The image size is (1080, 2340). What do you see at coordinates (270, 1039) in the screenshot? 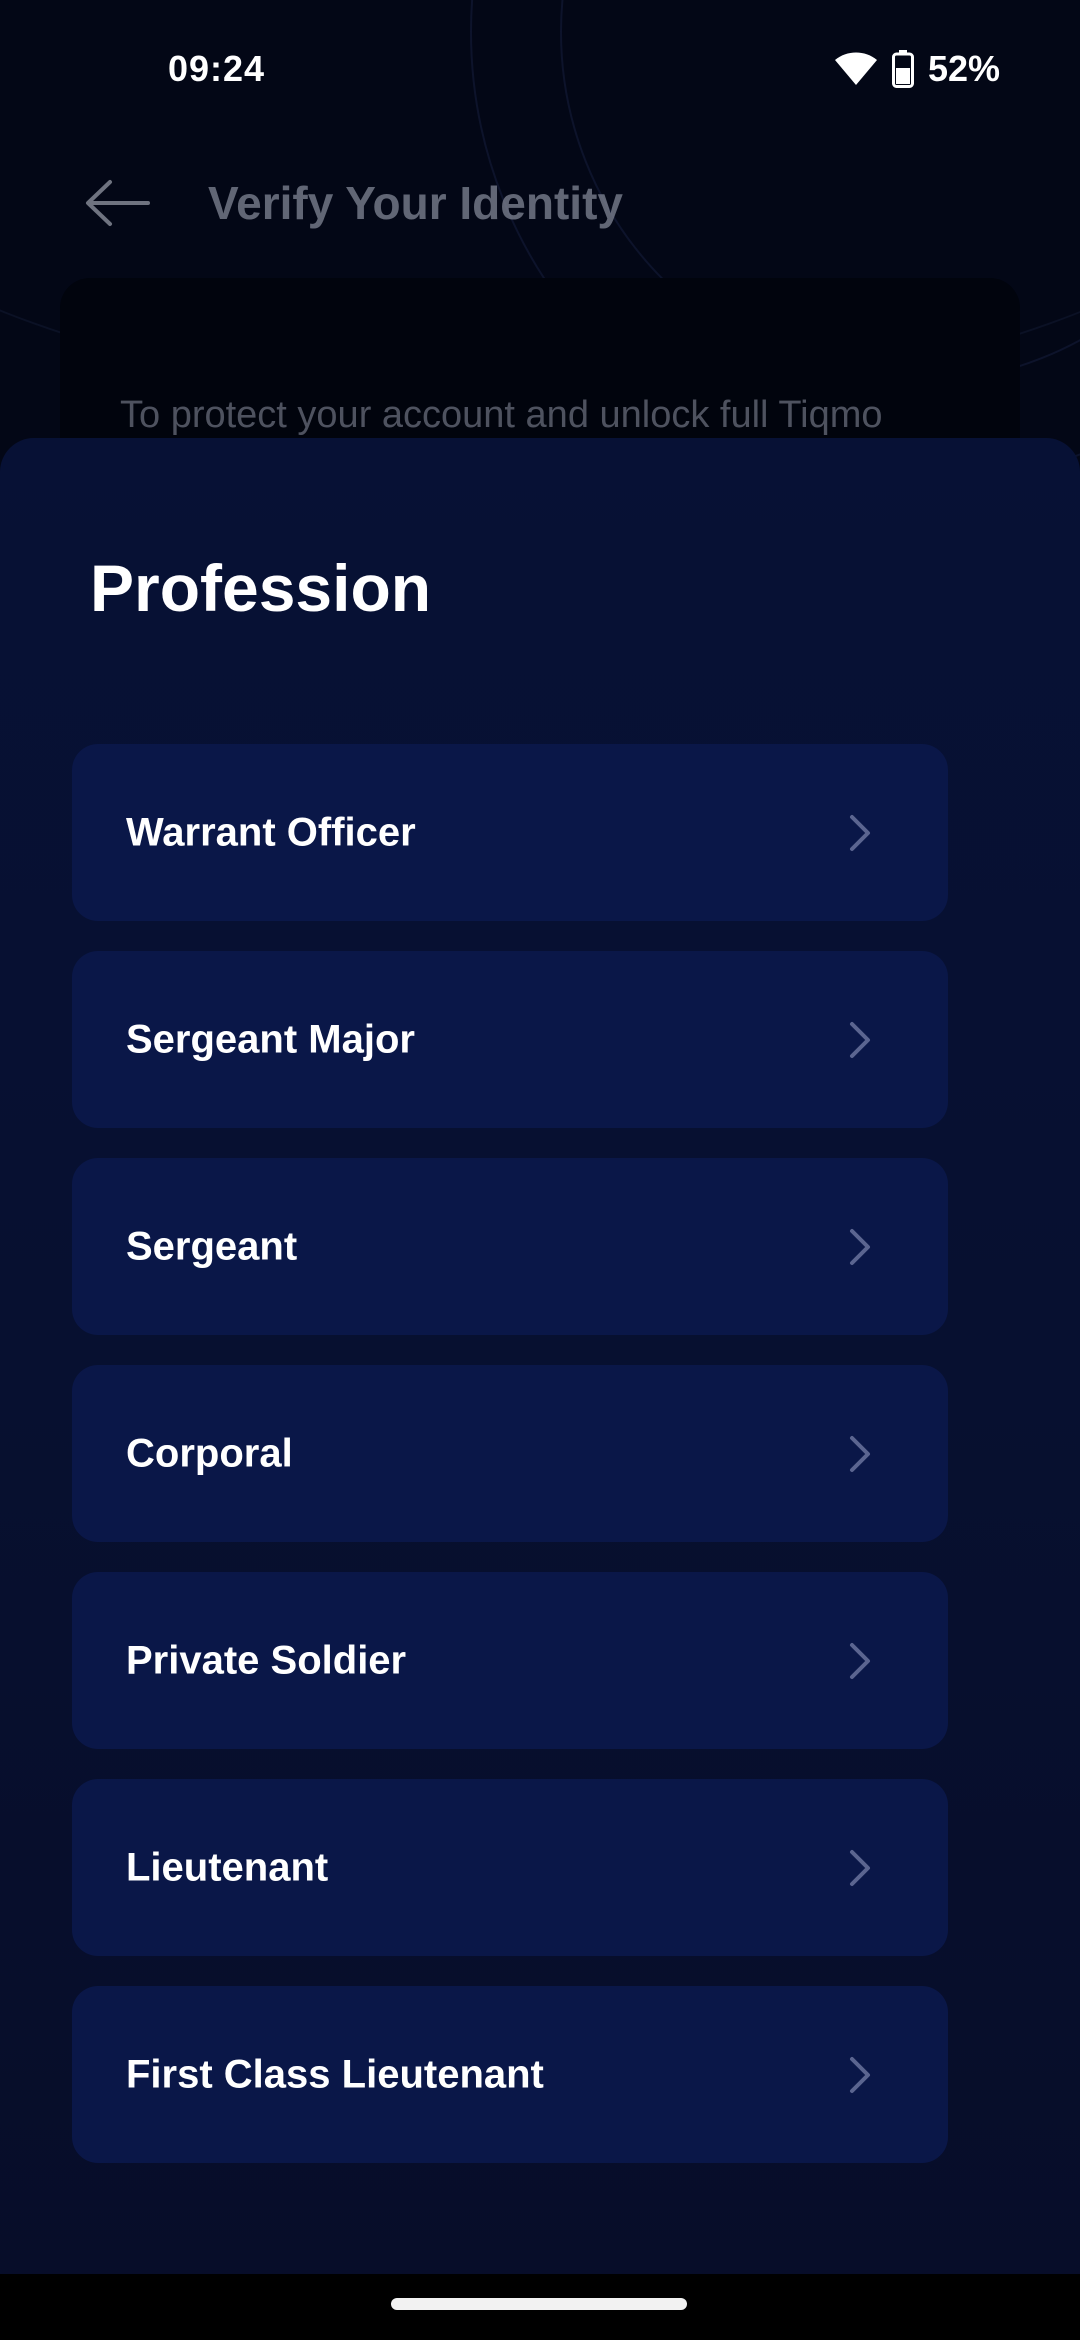
I see `option-label: Sergeant Major` at bounding box center [270, 1039].